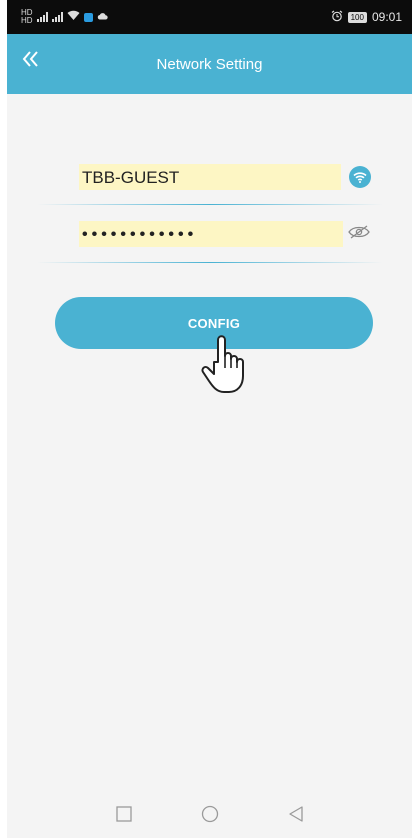  What do you see at coordinates (337, 17) in the screenshot?
I see `alarm-icon` at bounding box center [337, 17].